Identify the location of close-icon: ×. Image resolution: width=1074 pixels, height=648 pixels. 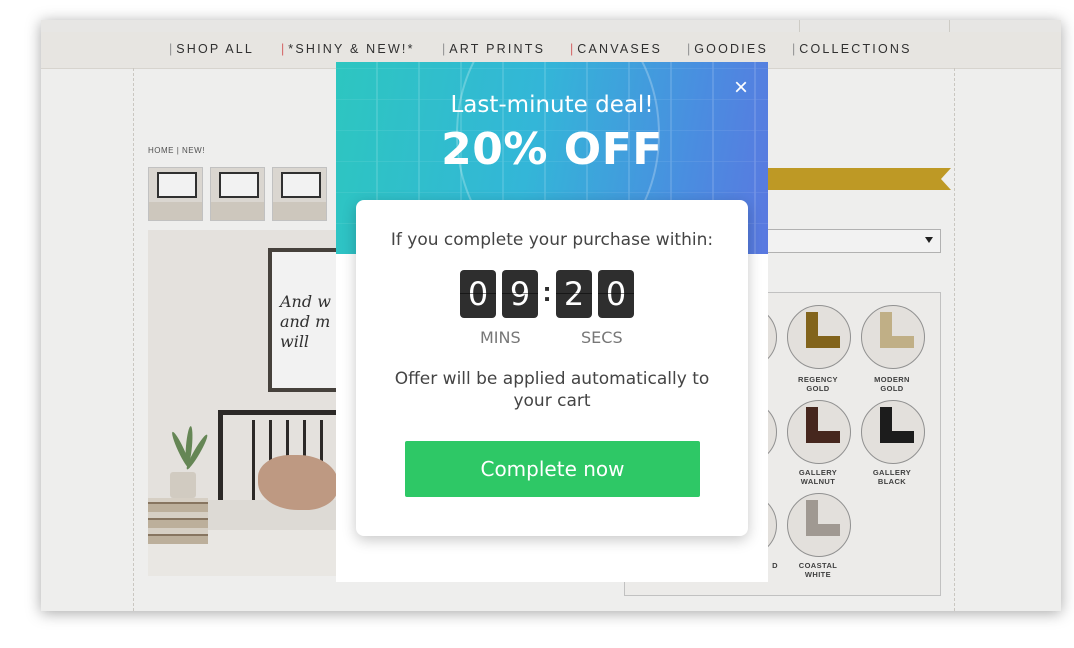
(741, 88).